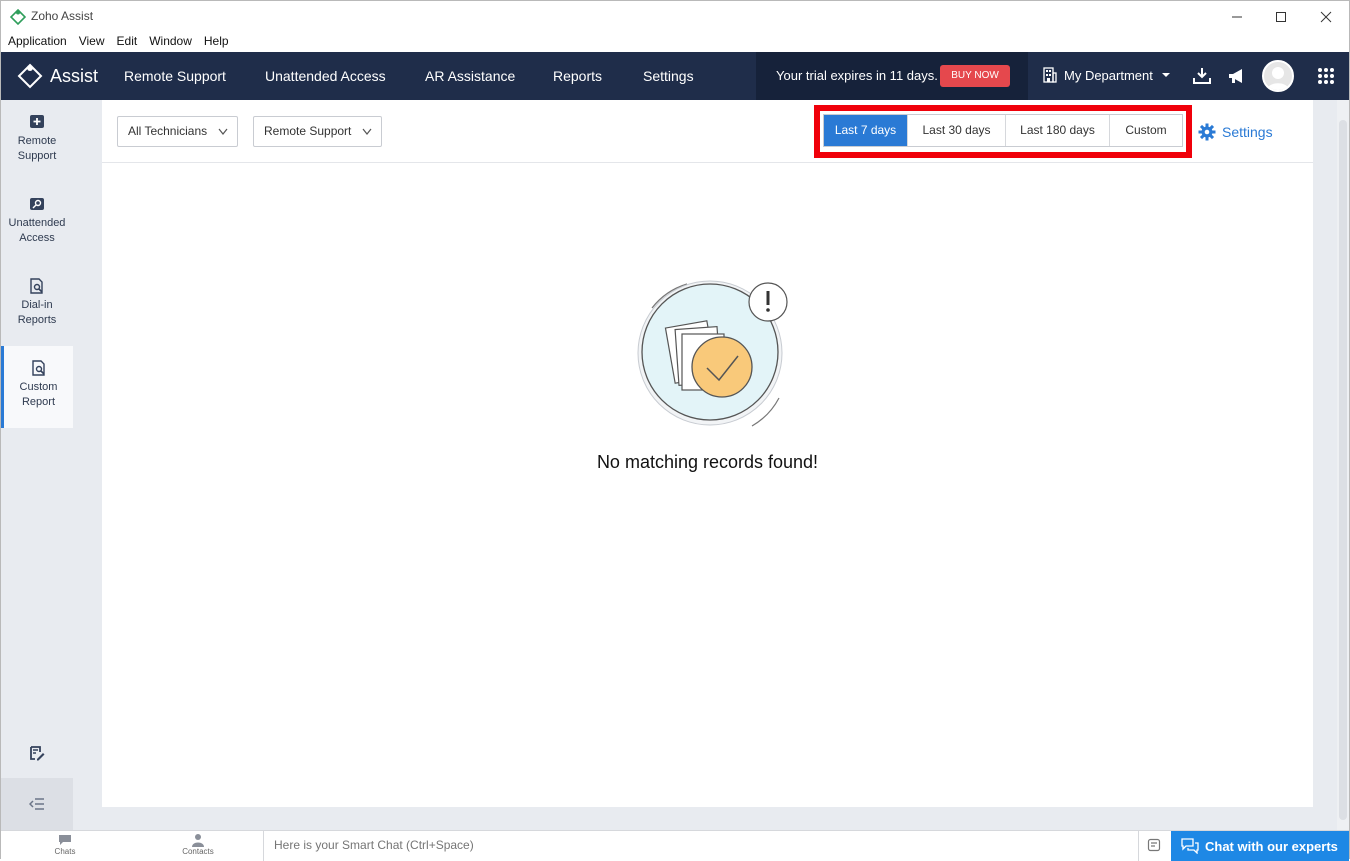  What do you see at coordinates (62, 16) in the screenshot?
I see `window-title: Zoho Assist` at bounding box center [62, 16].